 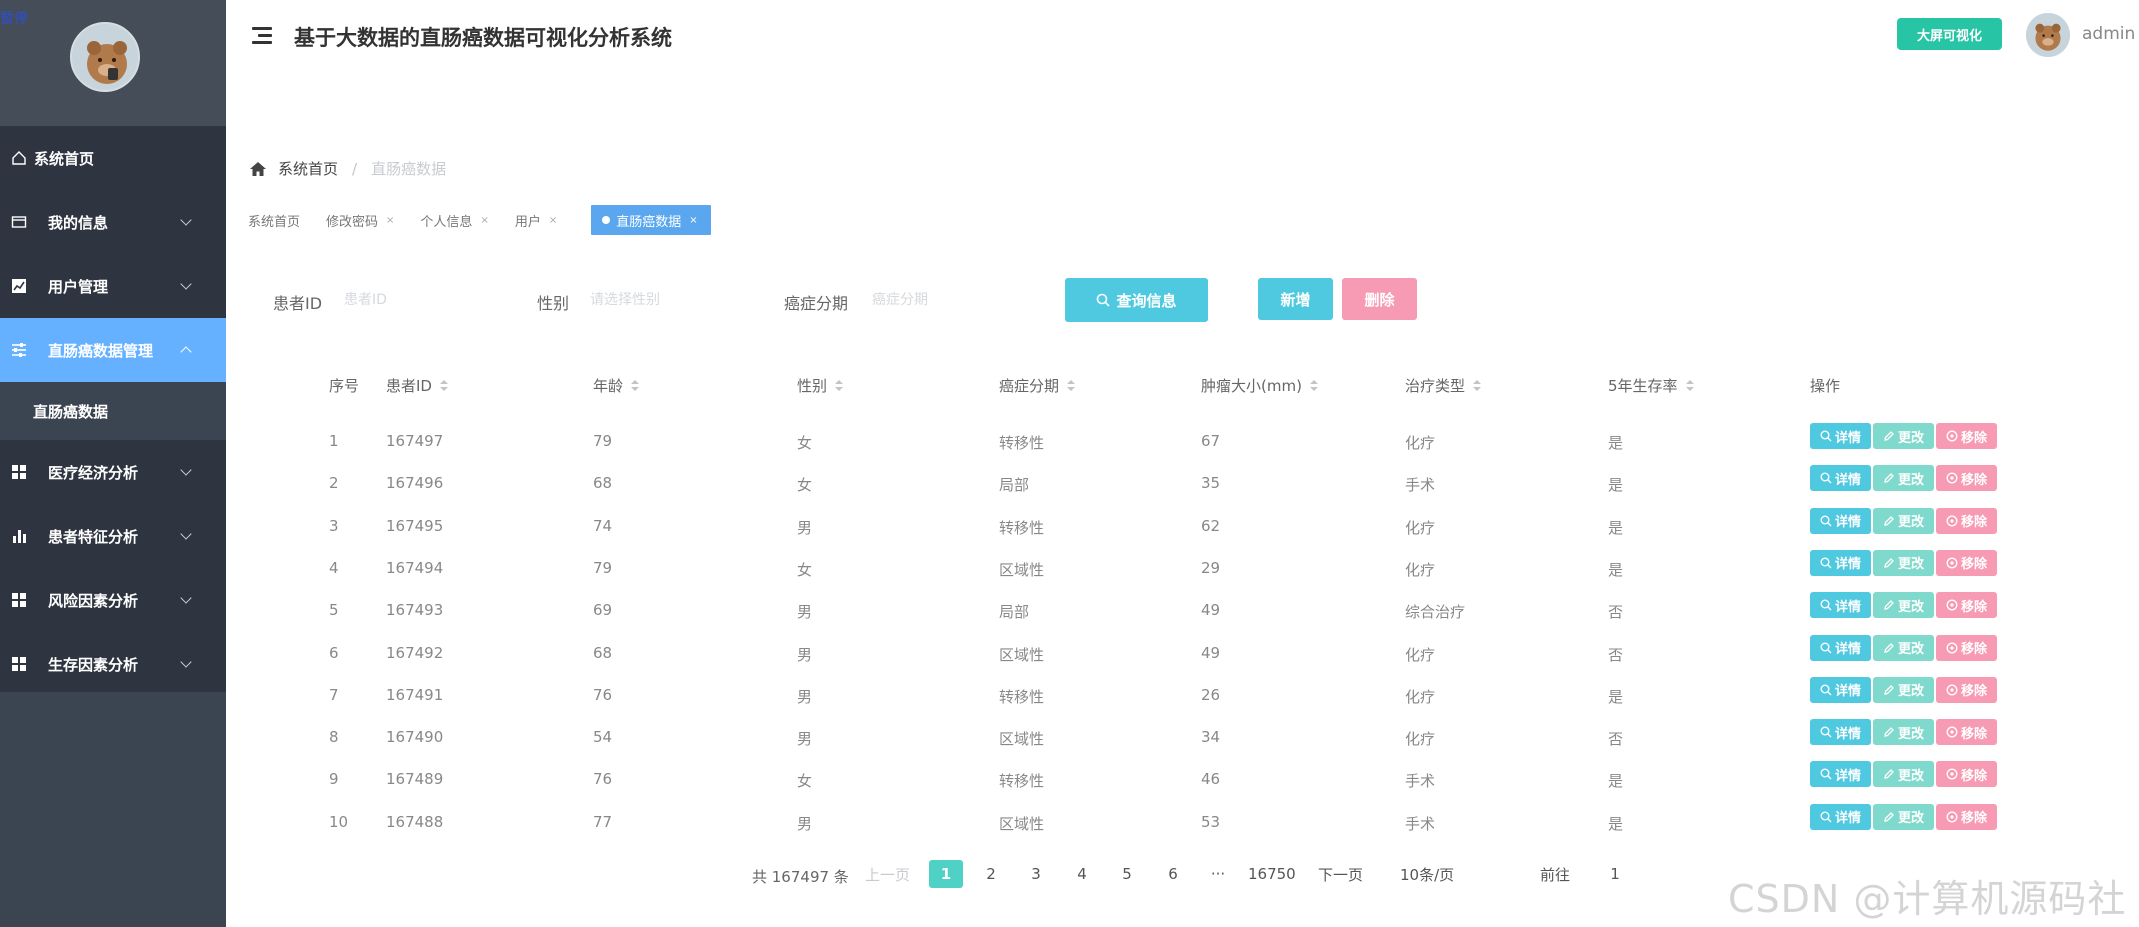 What do you see at coordinates (1272, 874) in the screenshot?
I see `pagination-last-page: 16750` at bounding box center [1272, 874].